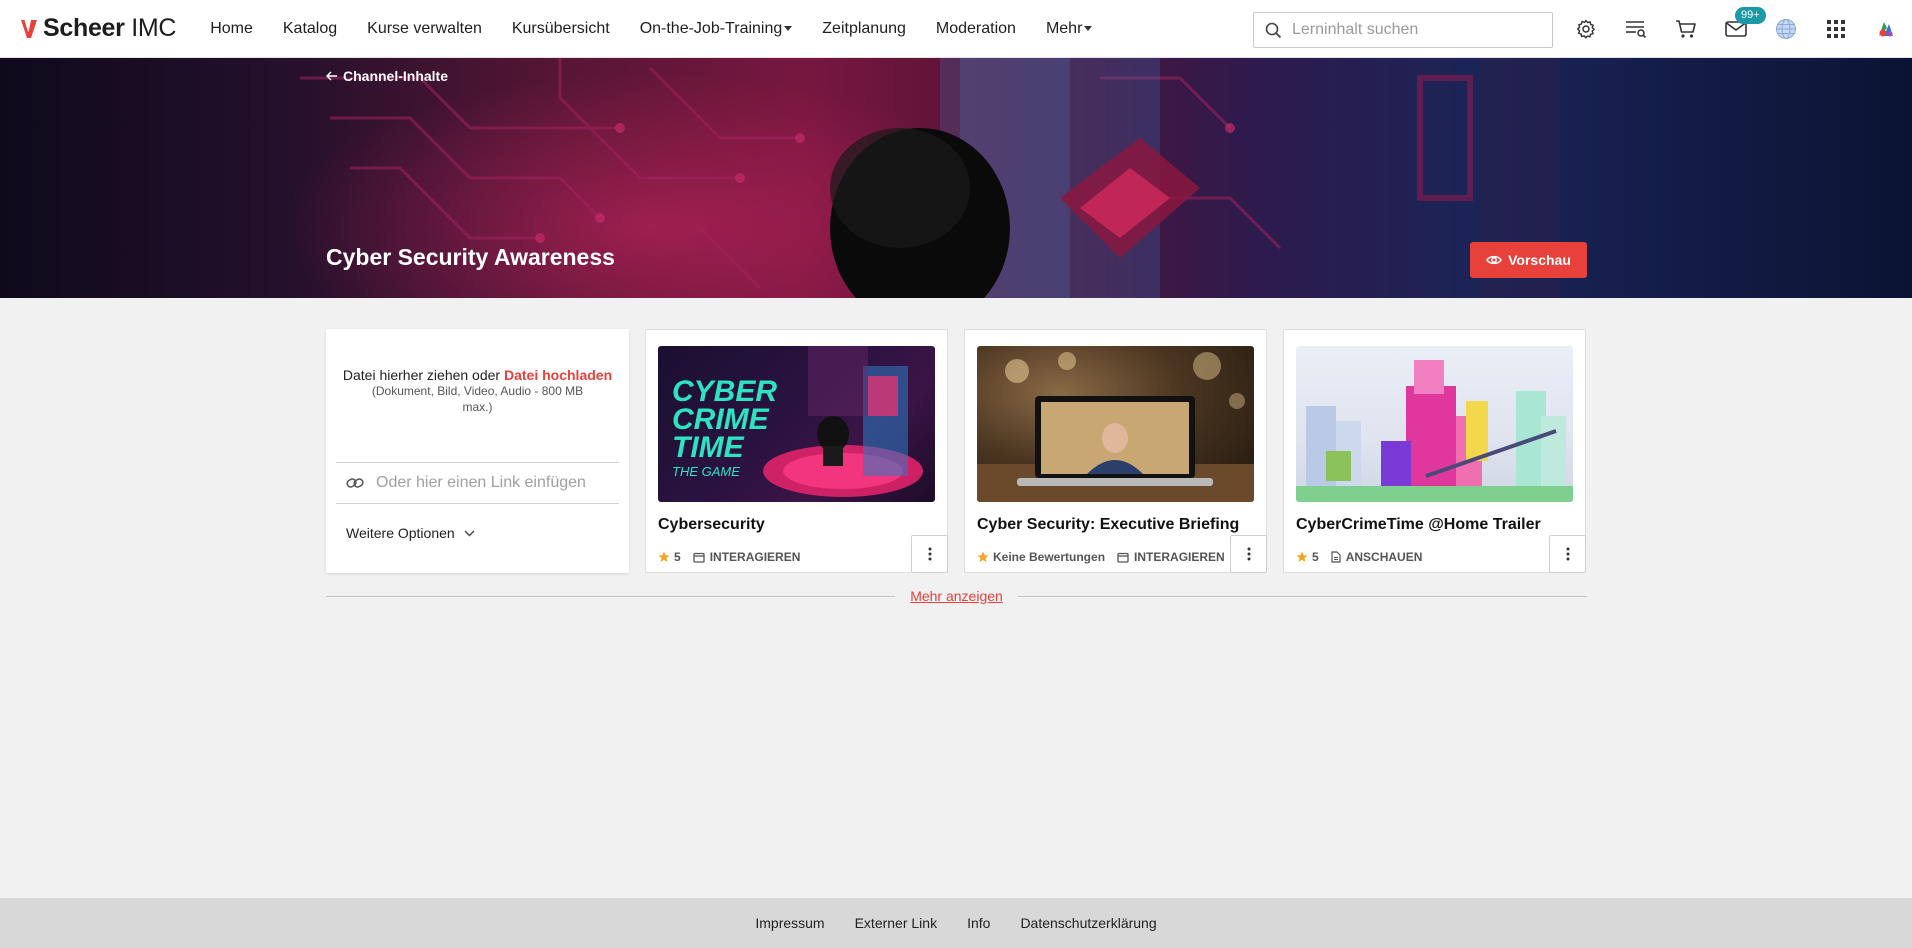 This screenshot has width=1912, height=948. What do you see at coordinates (469, 533) in the screenshot?
I see `chevron-down-icon` at bounding box center [469, 533].